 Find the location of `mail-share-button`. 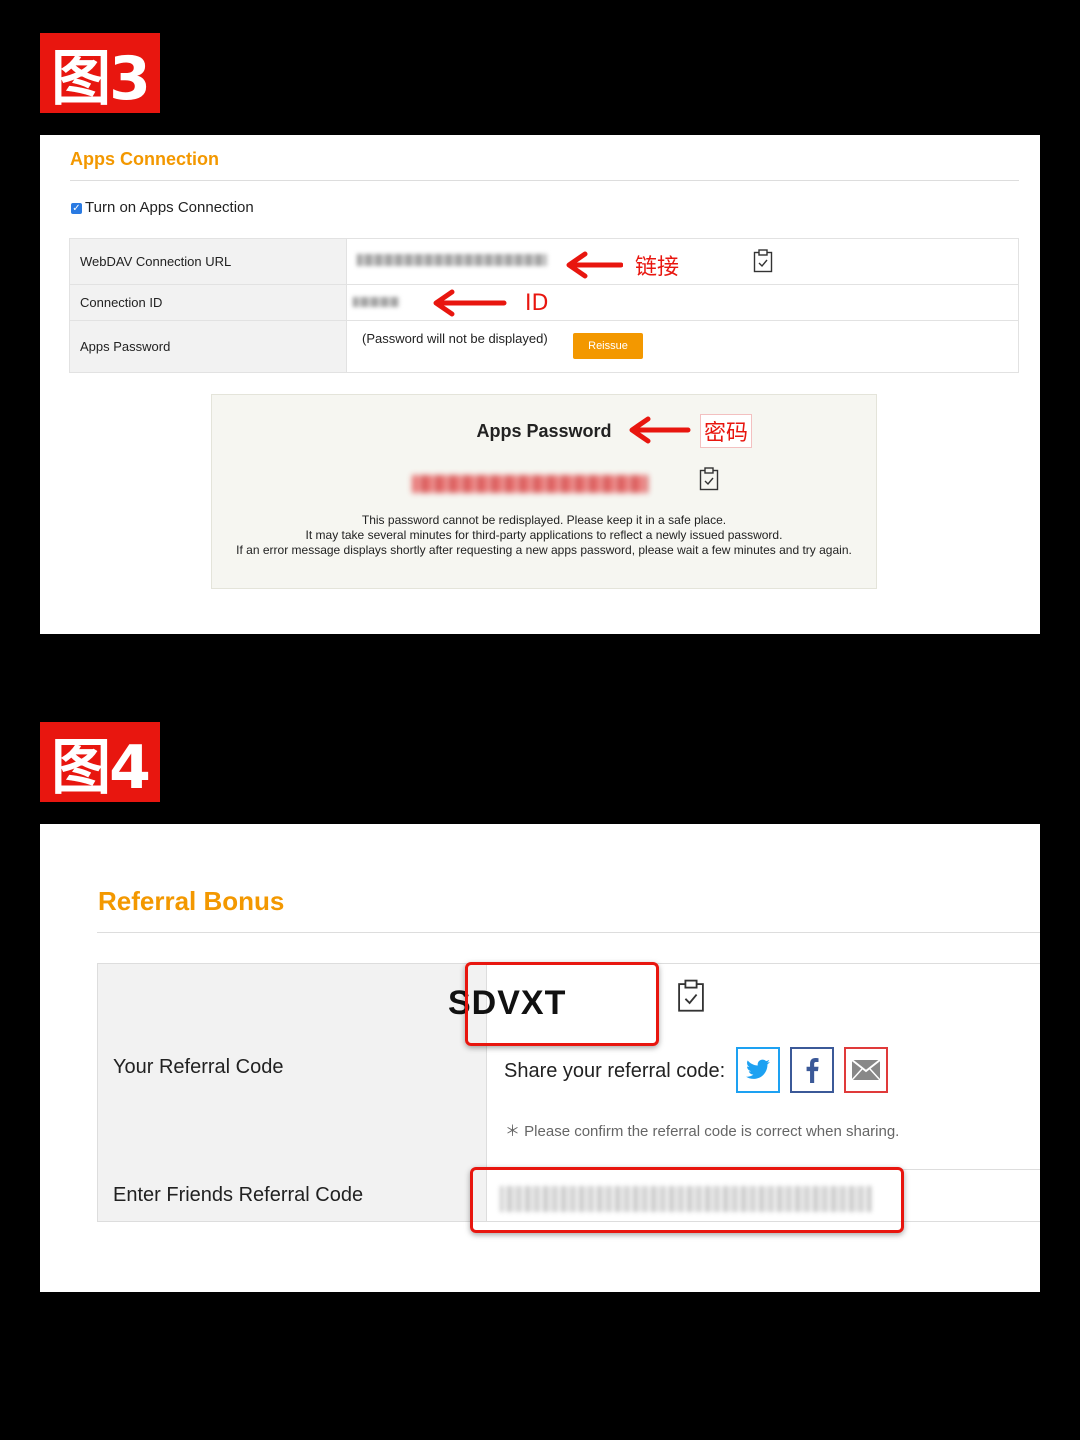

mail-share-button is located at coordinates (866, 1070).